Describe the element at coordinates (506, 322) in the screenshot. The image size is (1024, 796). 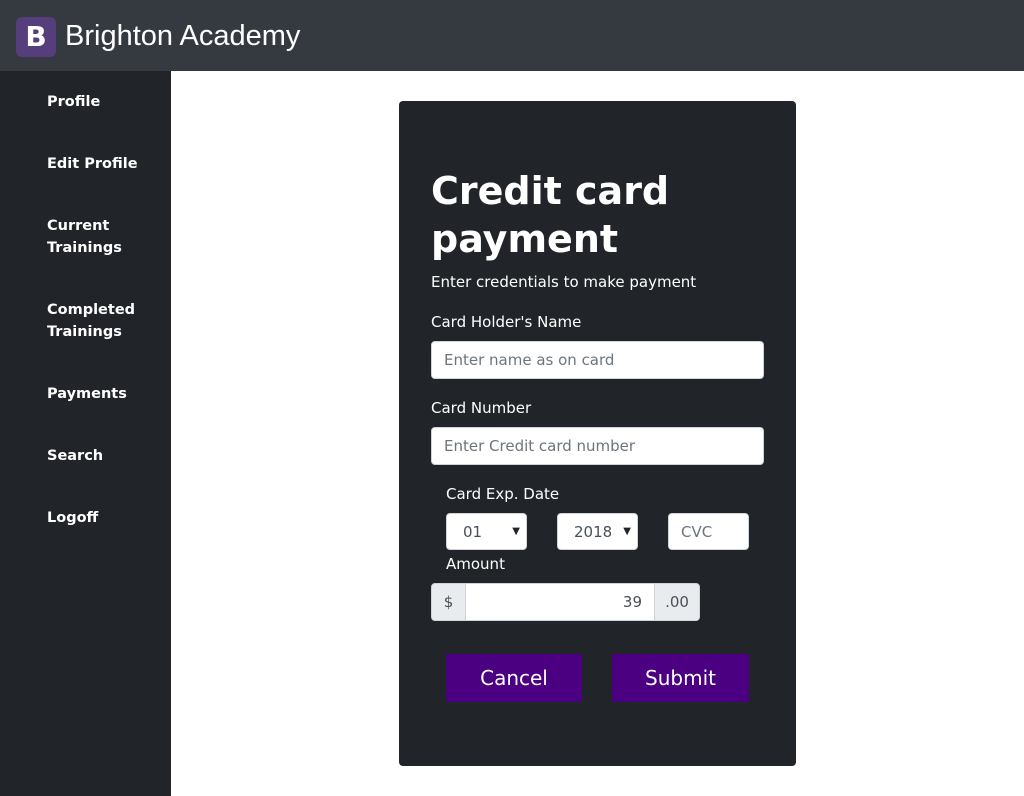
I see `card-holder-label: Card Holder's Name` at that location.